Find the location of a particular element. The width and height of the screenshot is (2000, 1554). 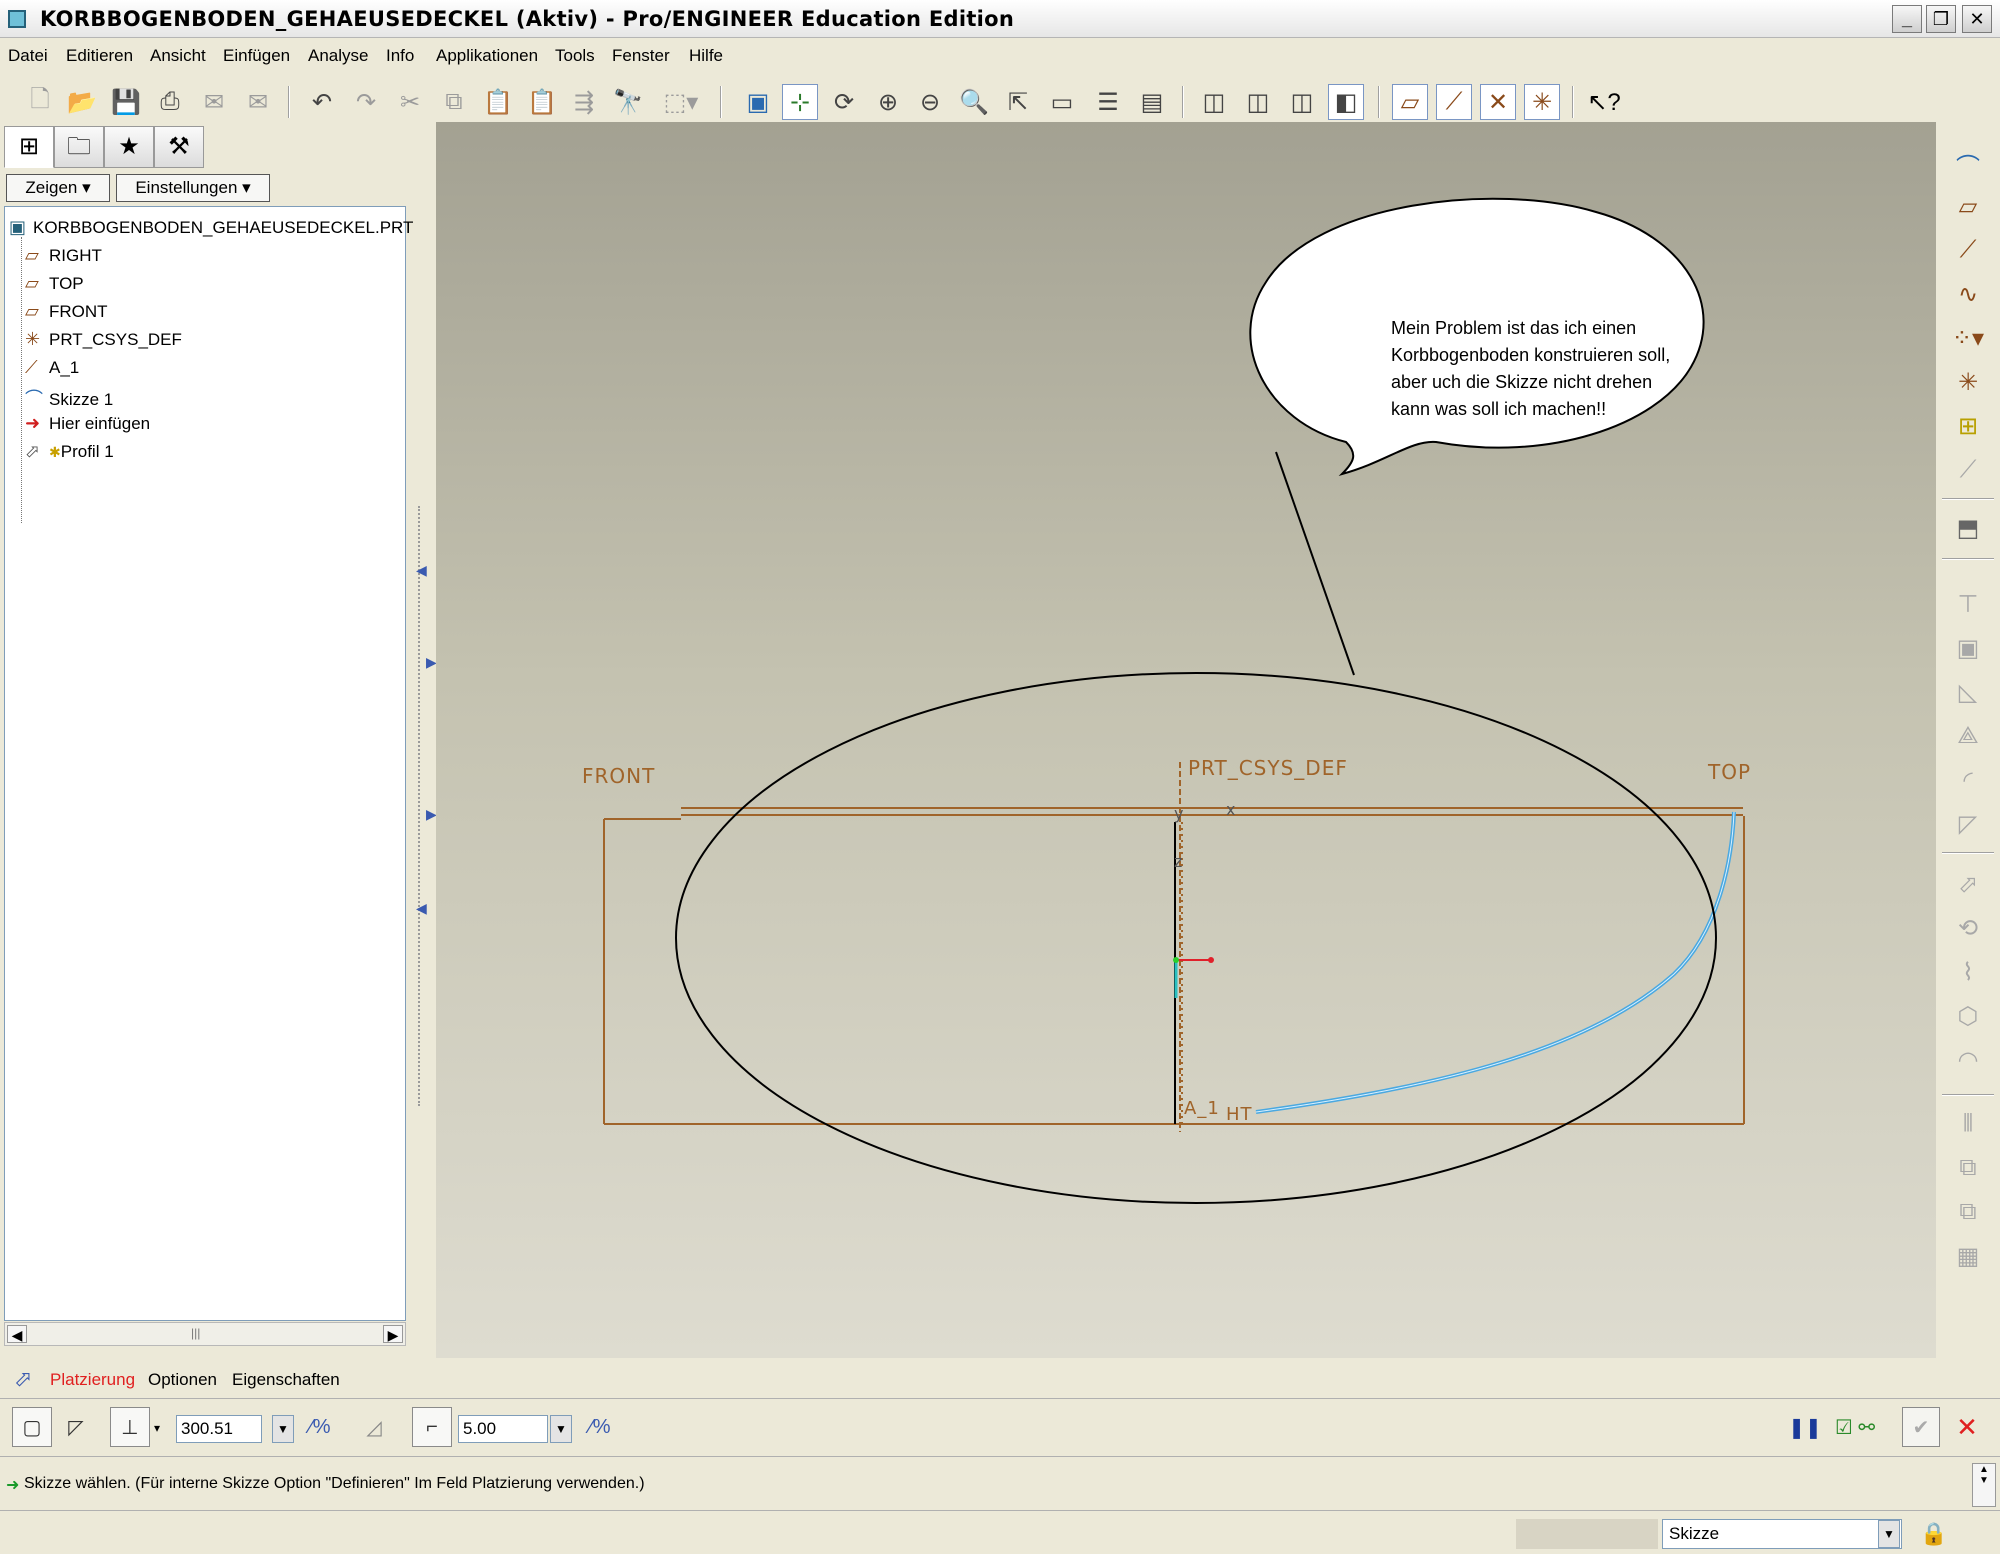

orient-mode-icon: ⟳ is located at coordinates (844, 102).